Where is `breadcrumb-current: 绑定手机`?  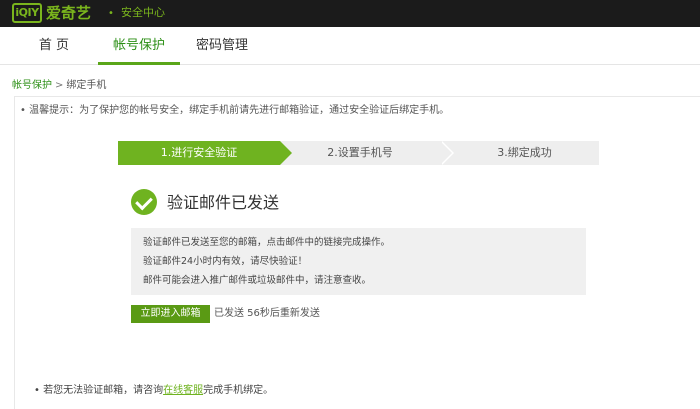
breadcrumb-current: 绑定手机 is located at coordinates (86, 85).